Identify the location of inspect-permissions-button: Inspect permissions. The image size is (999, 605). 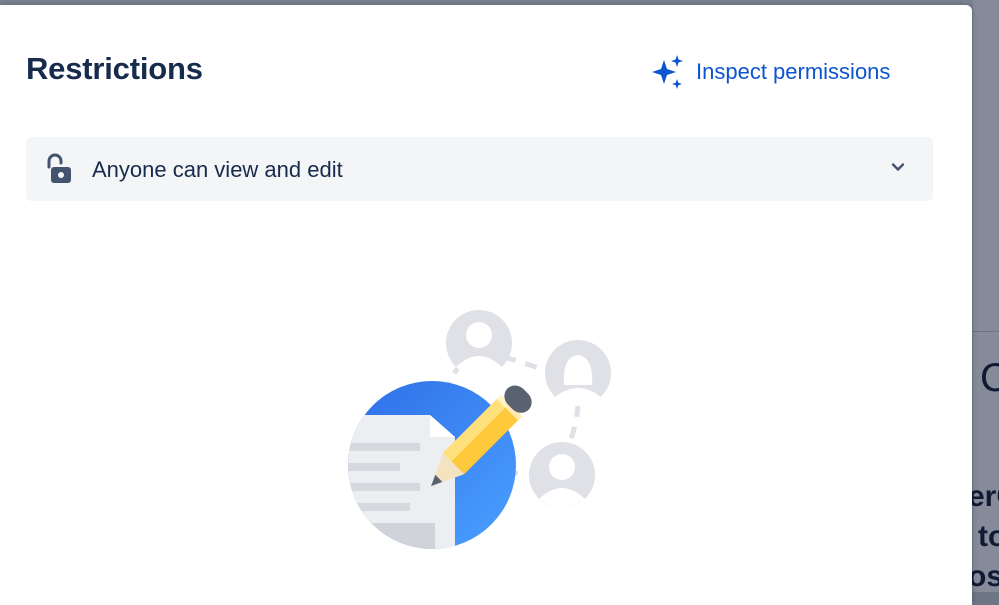
(770, 72).